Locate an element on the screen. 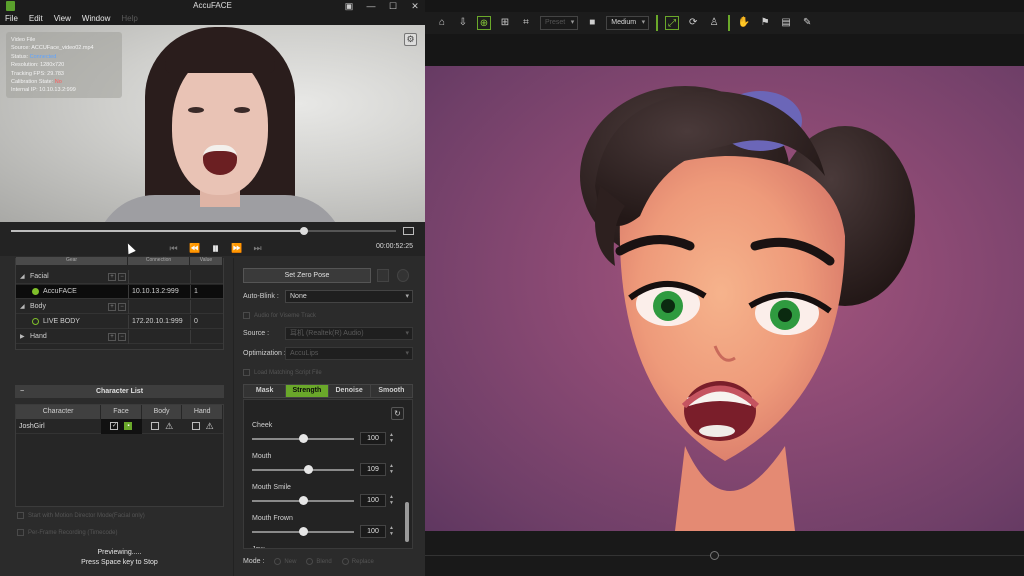 This screenshot has width=1024, height=576. tab-denoise: Denoise is located at coordinates (349, 391).